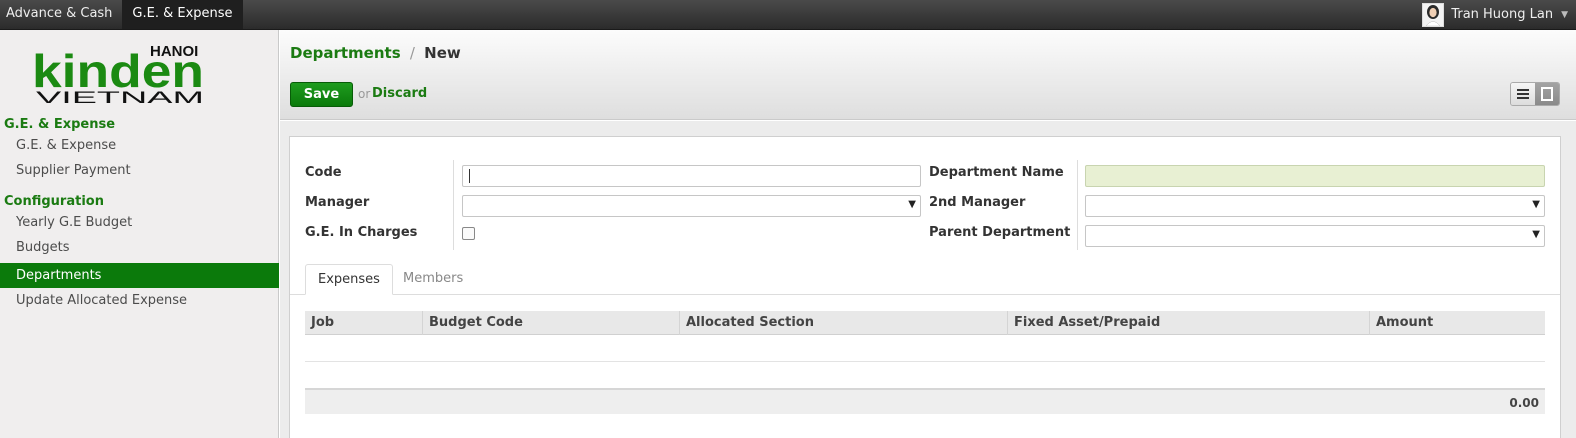 The height and width of the screenshot is (438, 1576). What do you see at coordinates (139, 170) in the screenshot?
I see `sidebar-item-supplier-payment: Supplier Payment` at bounding box center [139, 170].